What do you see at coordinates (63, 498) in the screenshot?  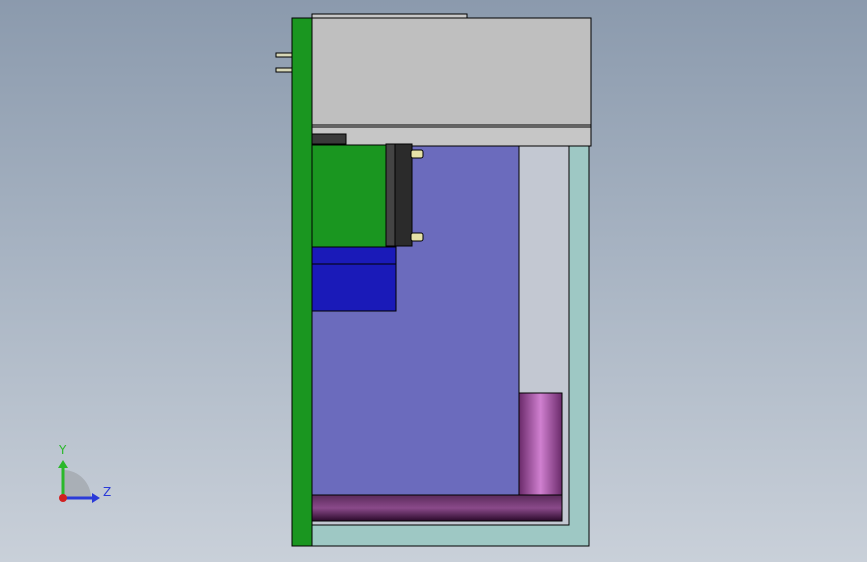 I see `x-axis-icon` at bounding box center [63, 498].